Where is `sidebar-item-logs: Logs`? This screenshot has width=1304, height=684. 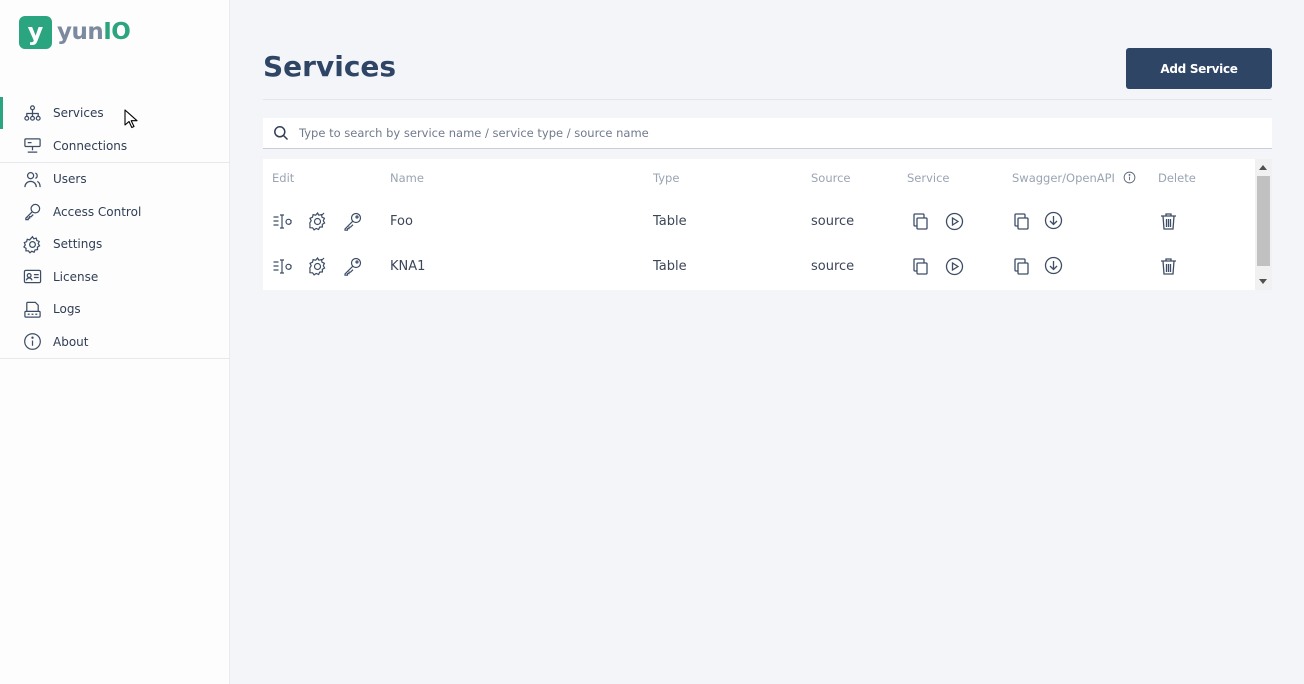 sidebar-item-logs: Logs is located at coordinates (115, 309).